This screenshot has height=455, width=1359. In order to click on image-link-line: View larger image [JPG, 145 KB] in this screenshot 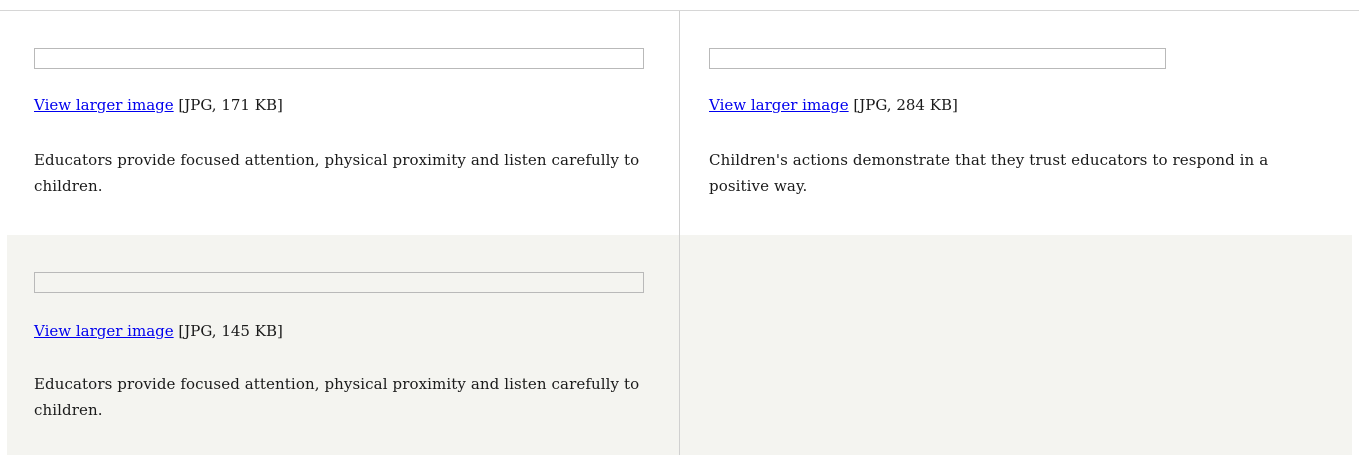, I will do `click(158, 331)`.